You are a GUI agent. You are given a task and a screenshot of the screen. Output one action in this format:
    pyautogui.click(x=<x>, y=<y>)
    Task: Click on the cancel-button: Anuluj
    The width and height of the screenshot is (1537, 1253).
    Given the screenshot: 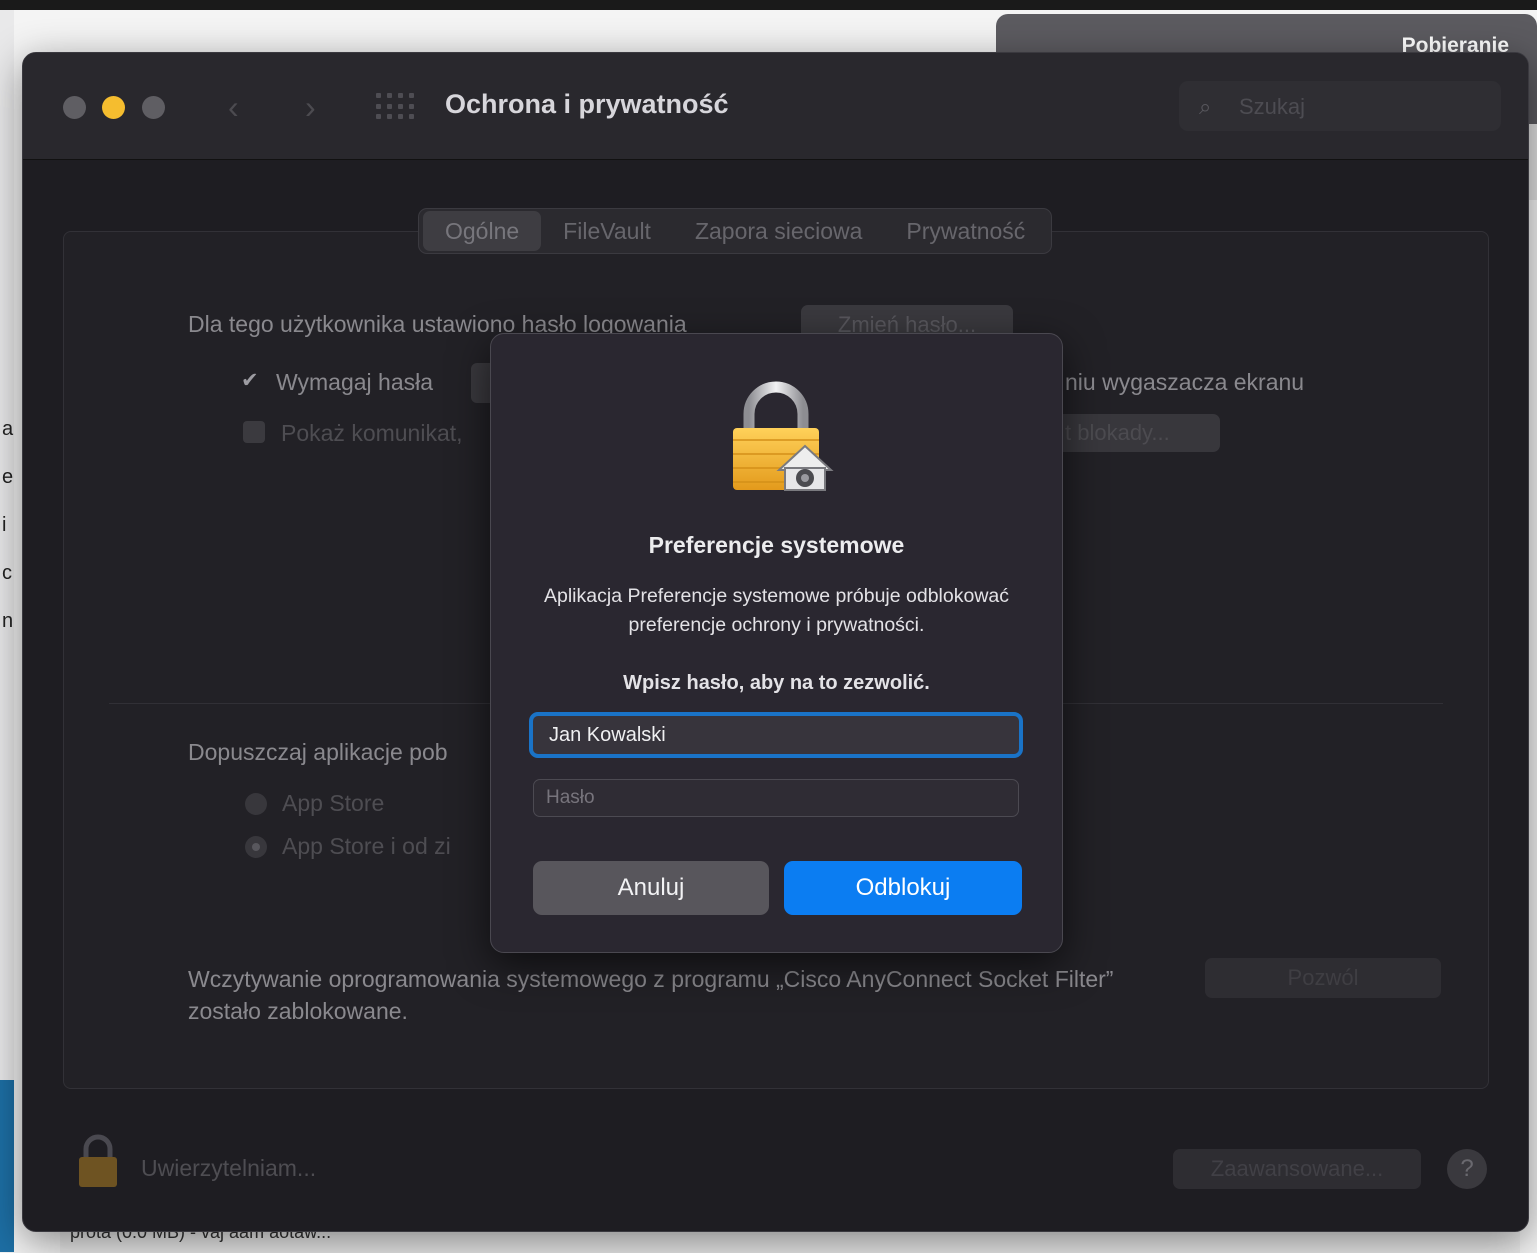 What is the action you would take?
    pyautogui.click(x=651, y=888)
    